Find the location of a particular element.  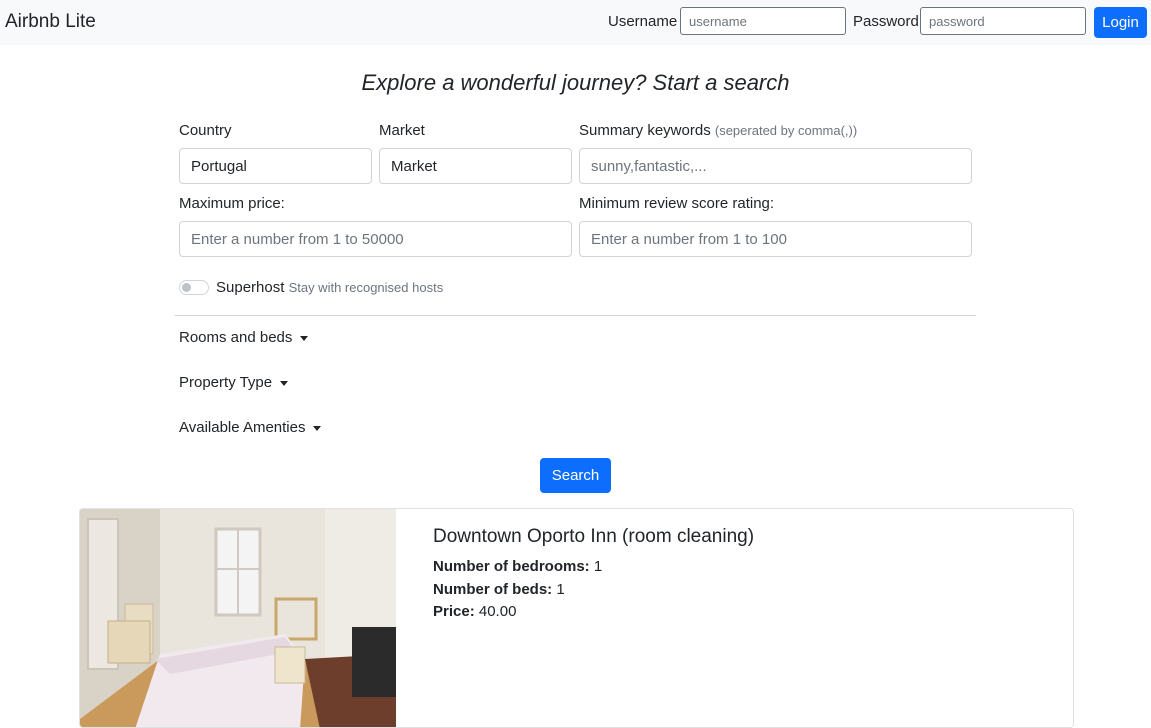

price-value: 40.00 is located at coordinates (497, 611).